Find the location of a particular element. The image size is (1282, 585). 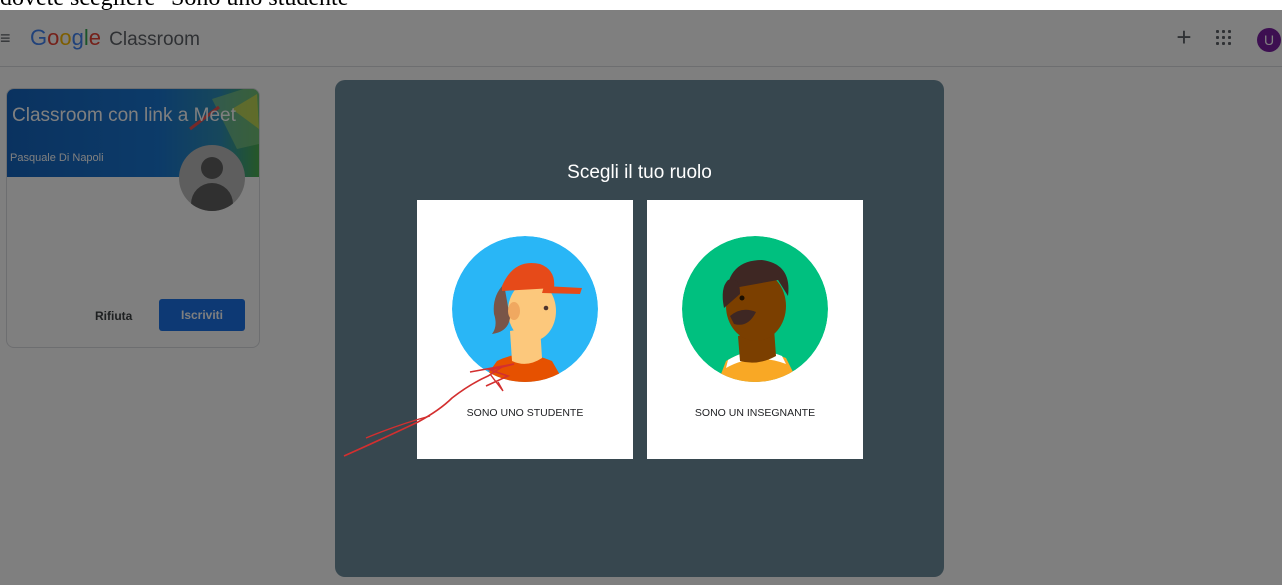

instruction-caption: dovete scegliere "Sono uno studente" is located at coordinates (641, 5).